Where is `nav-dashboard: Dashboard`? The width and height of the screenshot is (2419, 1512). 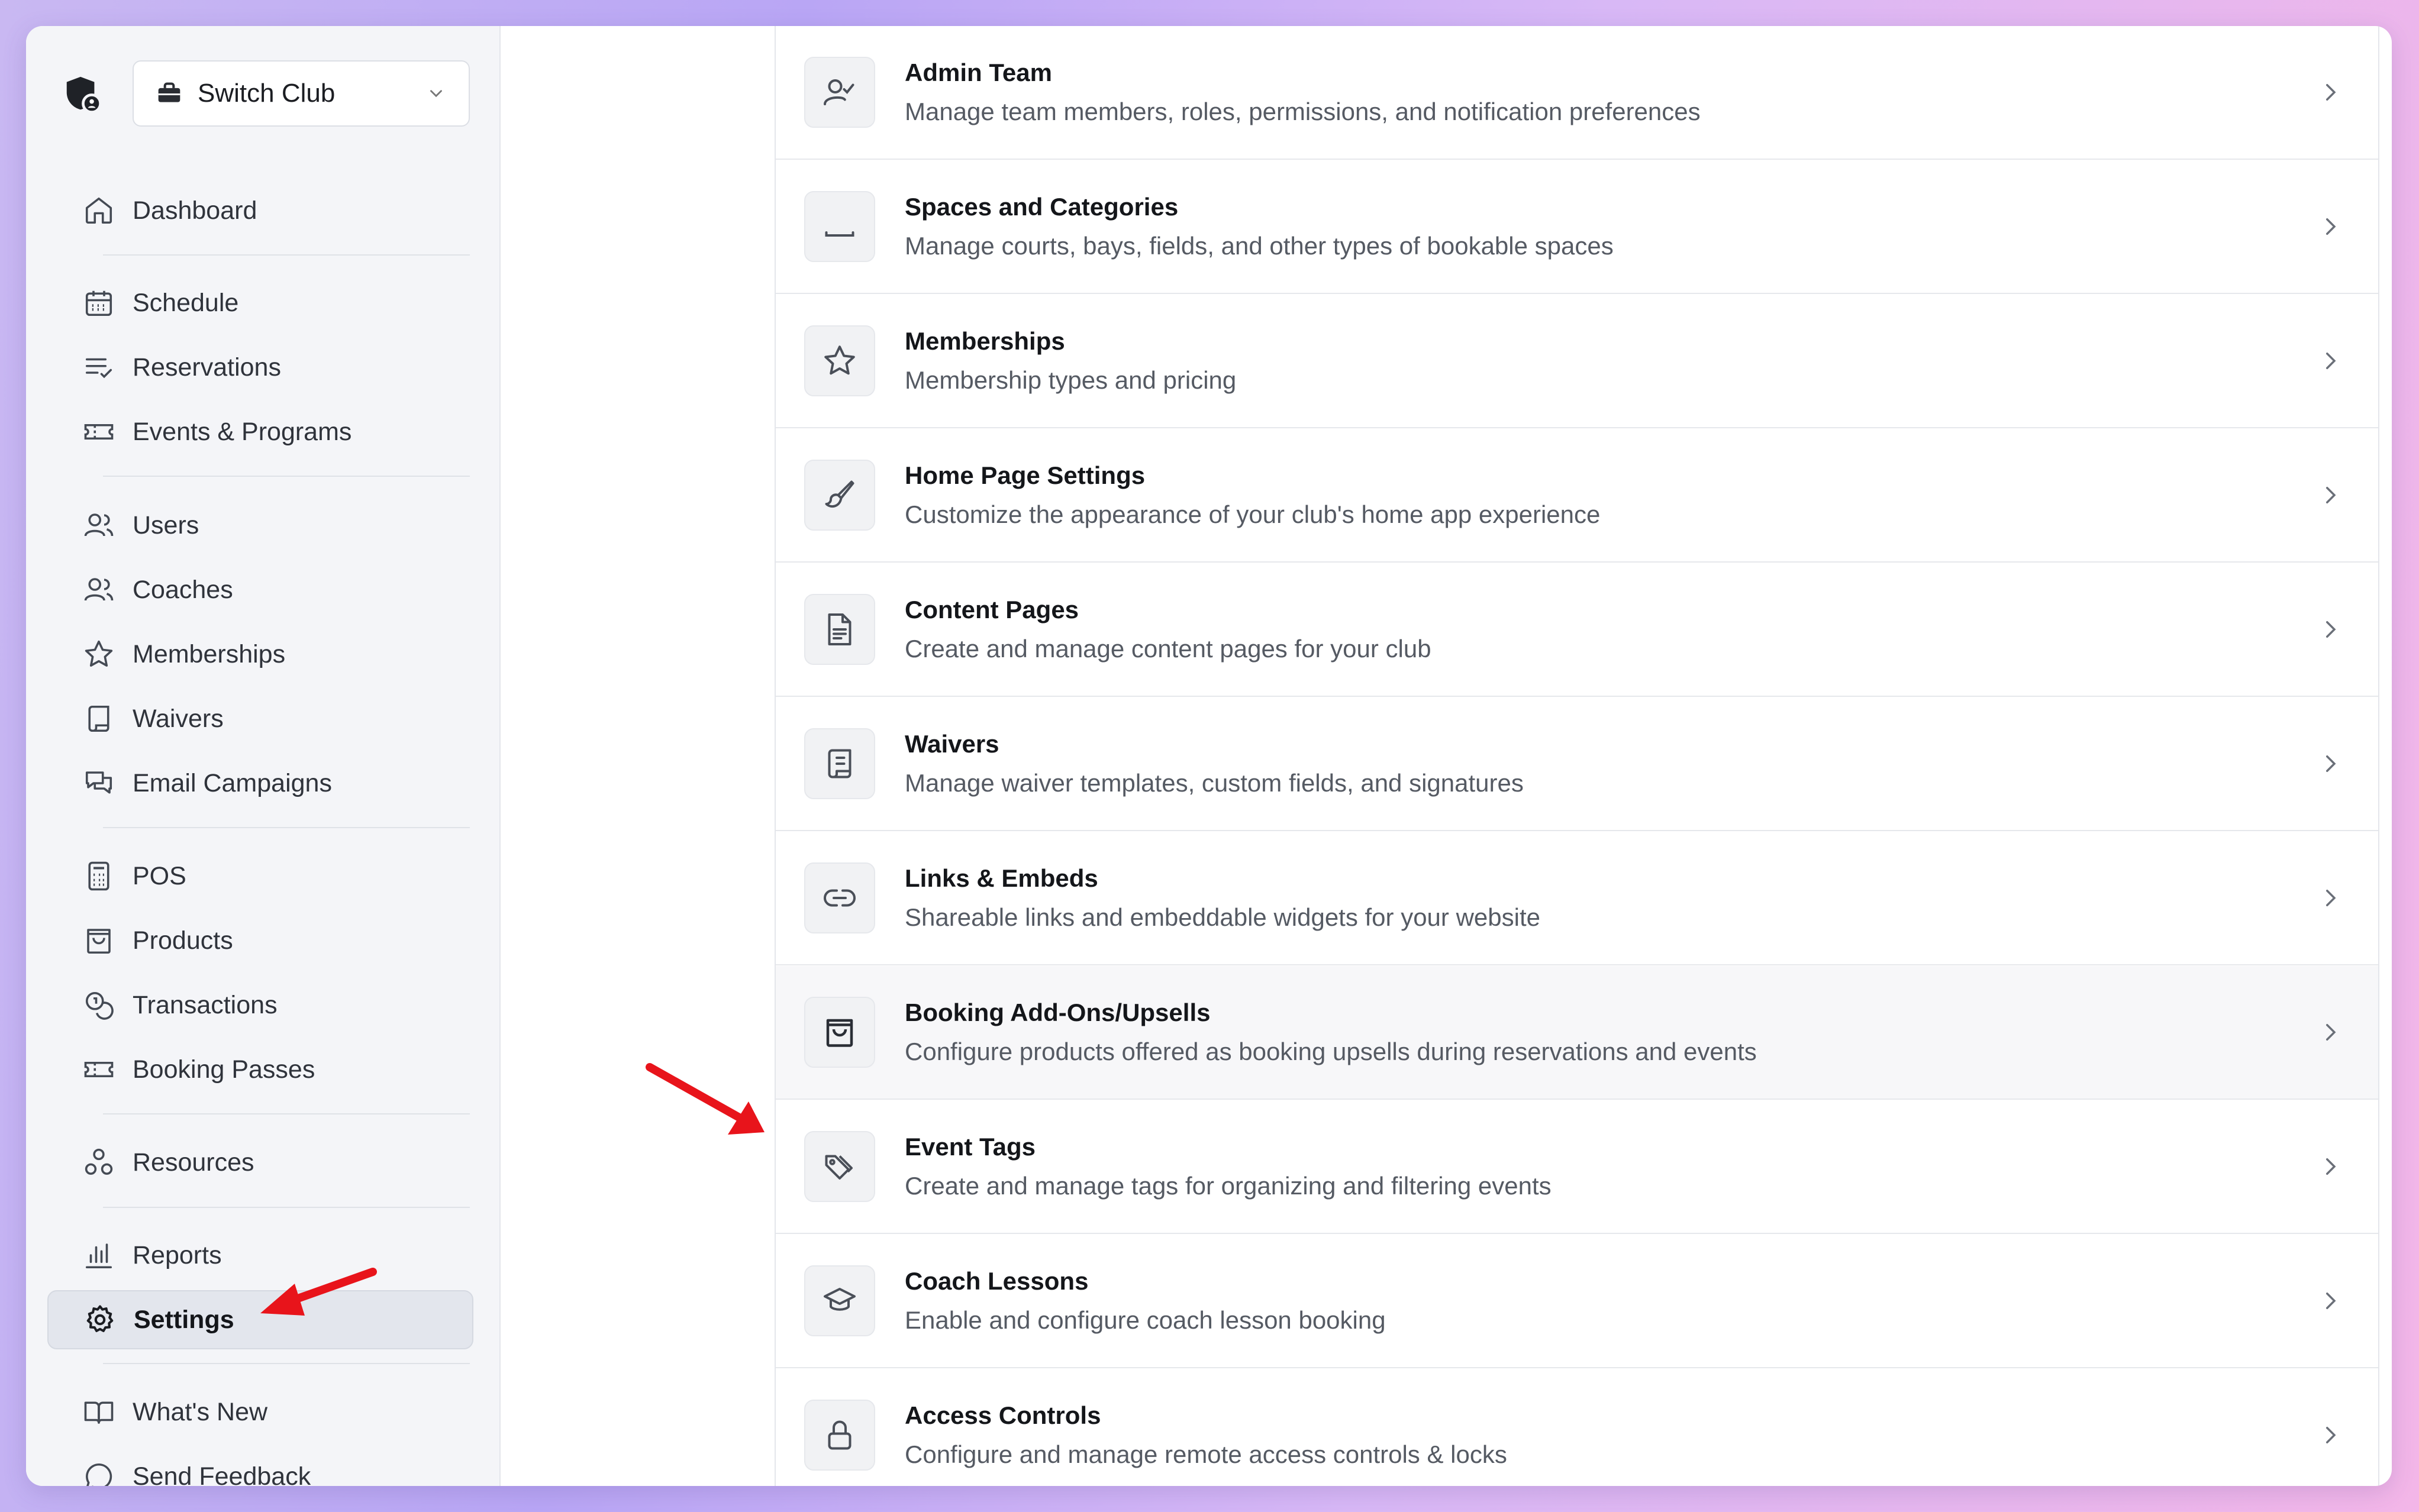 nav-dashboard: Dashboard is located at coordinates (260, 210).